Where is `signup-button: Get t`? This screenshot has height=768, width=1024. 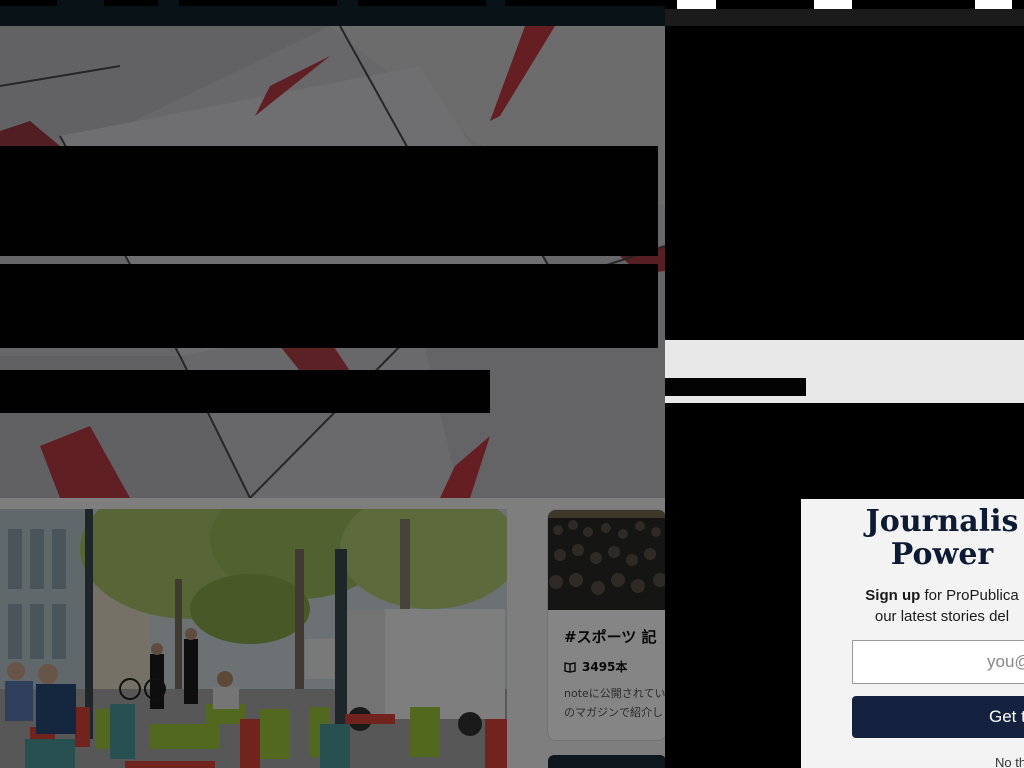 signup-button: Get t is located at coordinates (938, 717).